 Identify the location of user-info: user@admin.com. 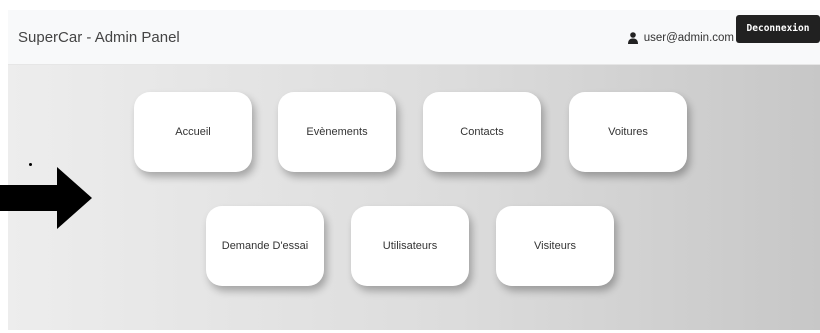
(680, 37).